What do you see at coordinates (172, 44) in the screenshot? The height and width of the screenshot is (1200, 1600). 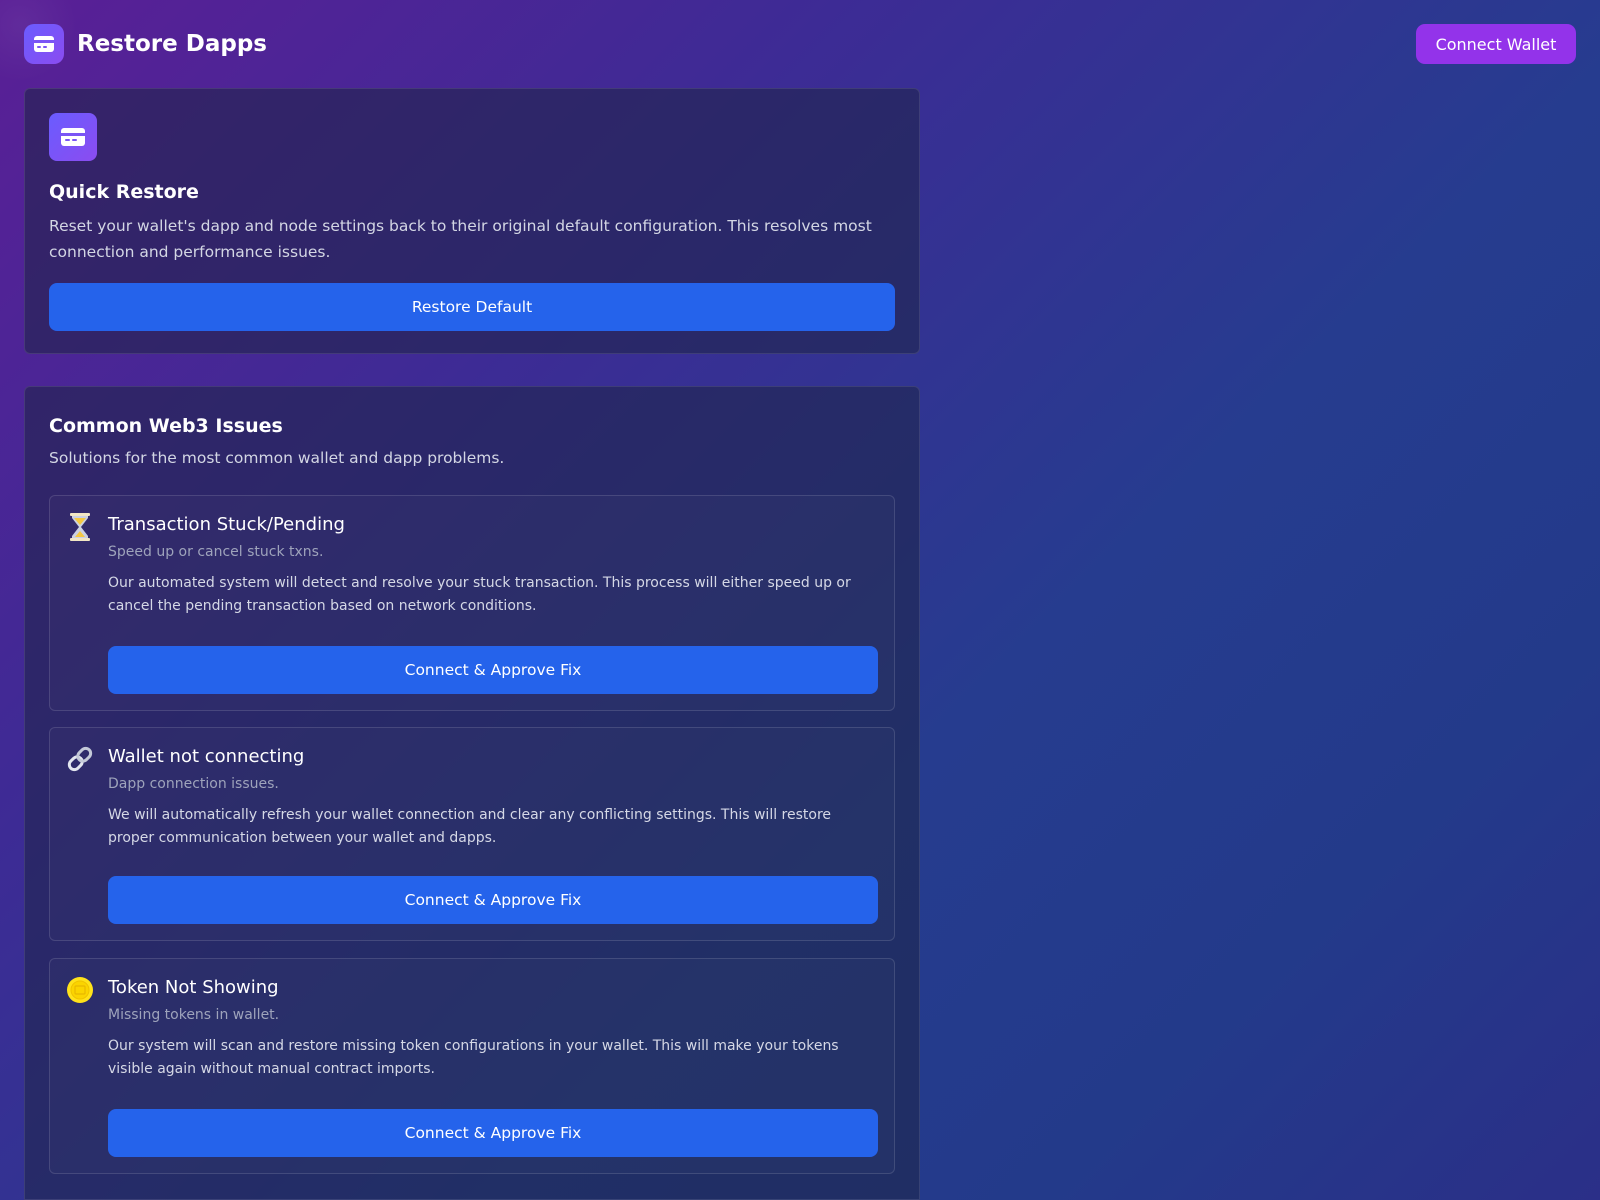 I see `app-title: Restore Dapps` at bounding box center [172, 44].